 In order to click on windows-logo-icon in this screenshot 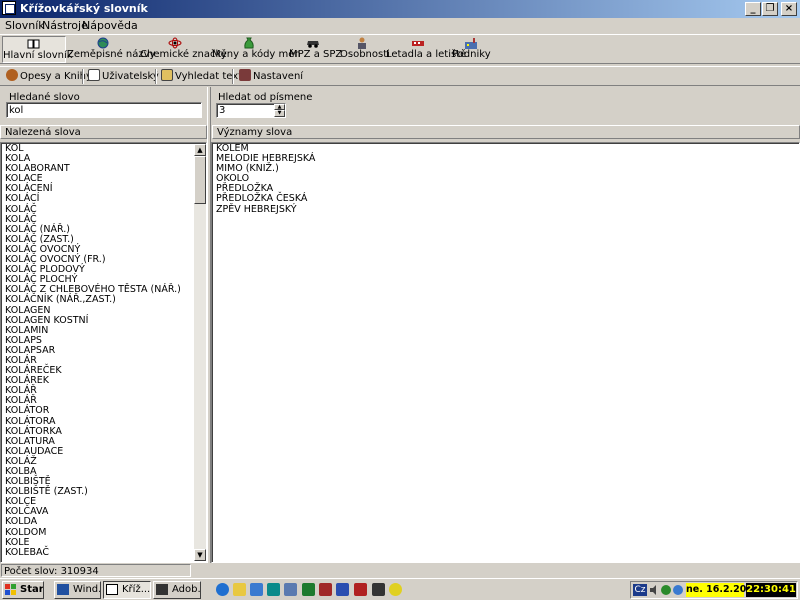, I will do `click(11, 589)`.